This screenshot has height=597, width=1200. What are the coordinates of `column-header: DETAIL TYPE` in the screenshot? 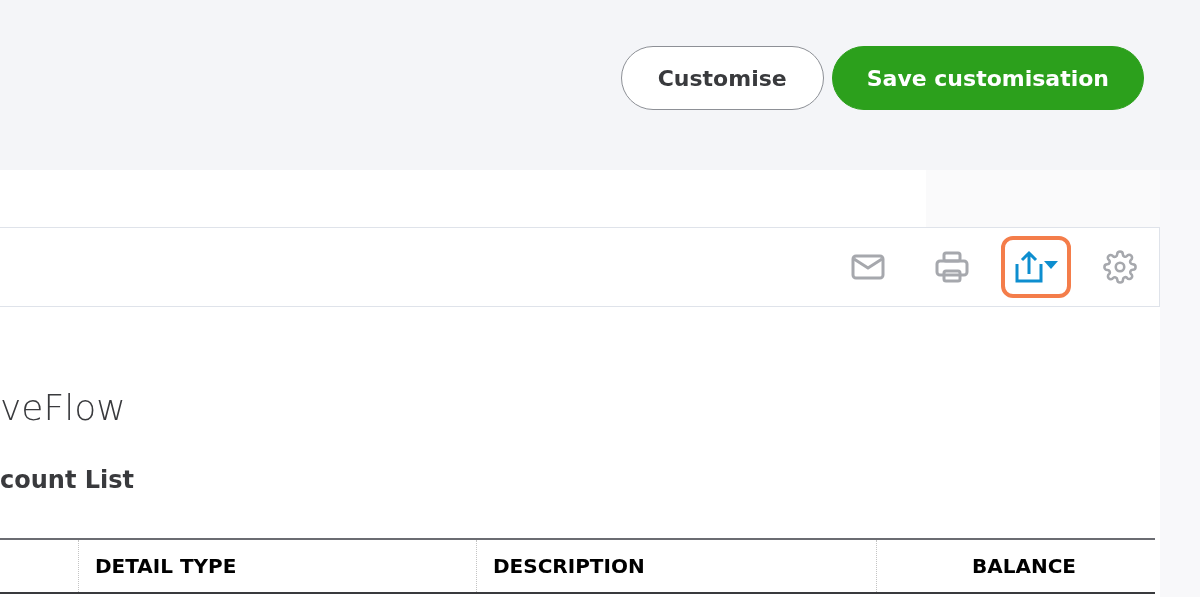 It's located at (166, 566).